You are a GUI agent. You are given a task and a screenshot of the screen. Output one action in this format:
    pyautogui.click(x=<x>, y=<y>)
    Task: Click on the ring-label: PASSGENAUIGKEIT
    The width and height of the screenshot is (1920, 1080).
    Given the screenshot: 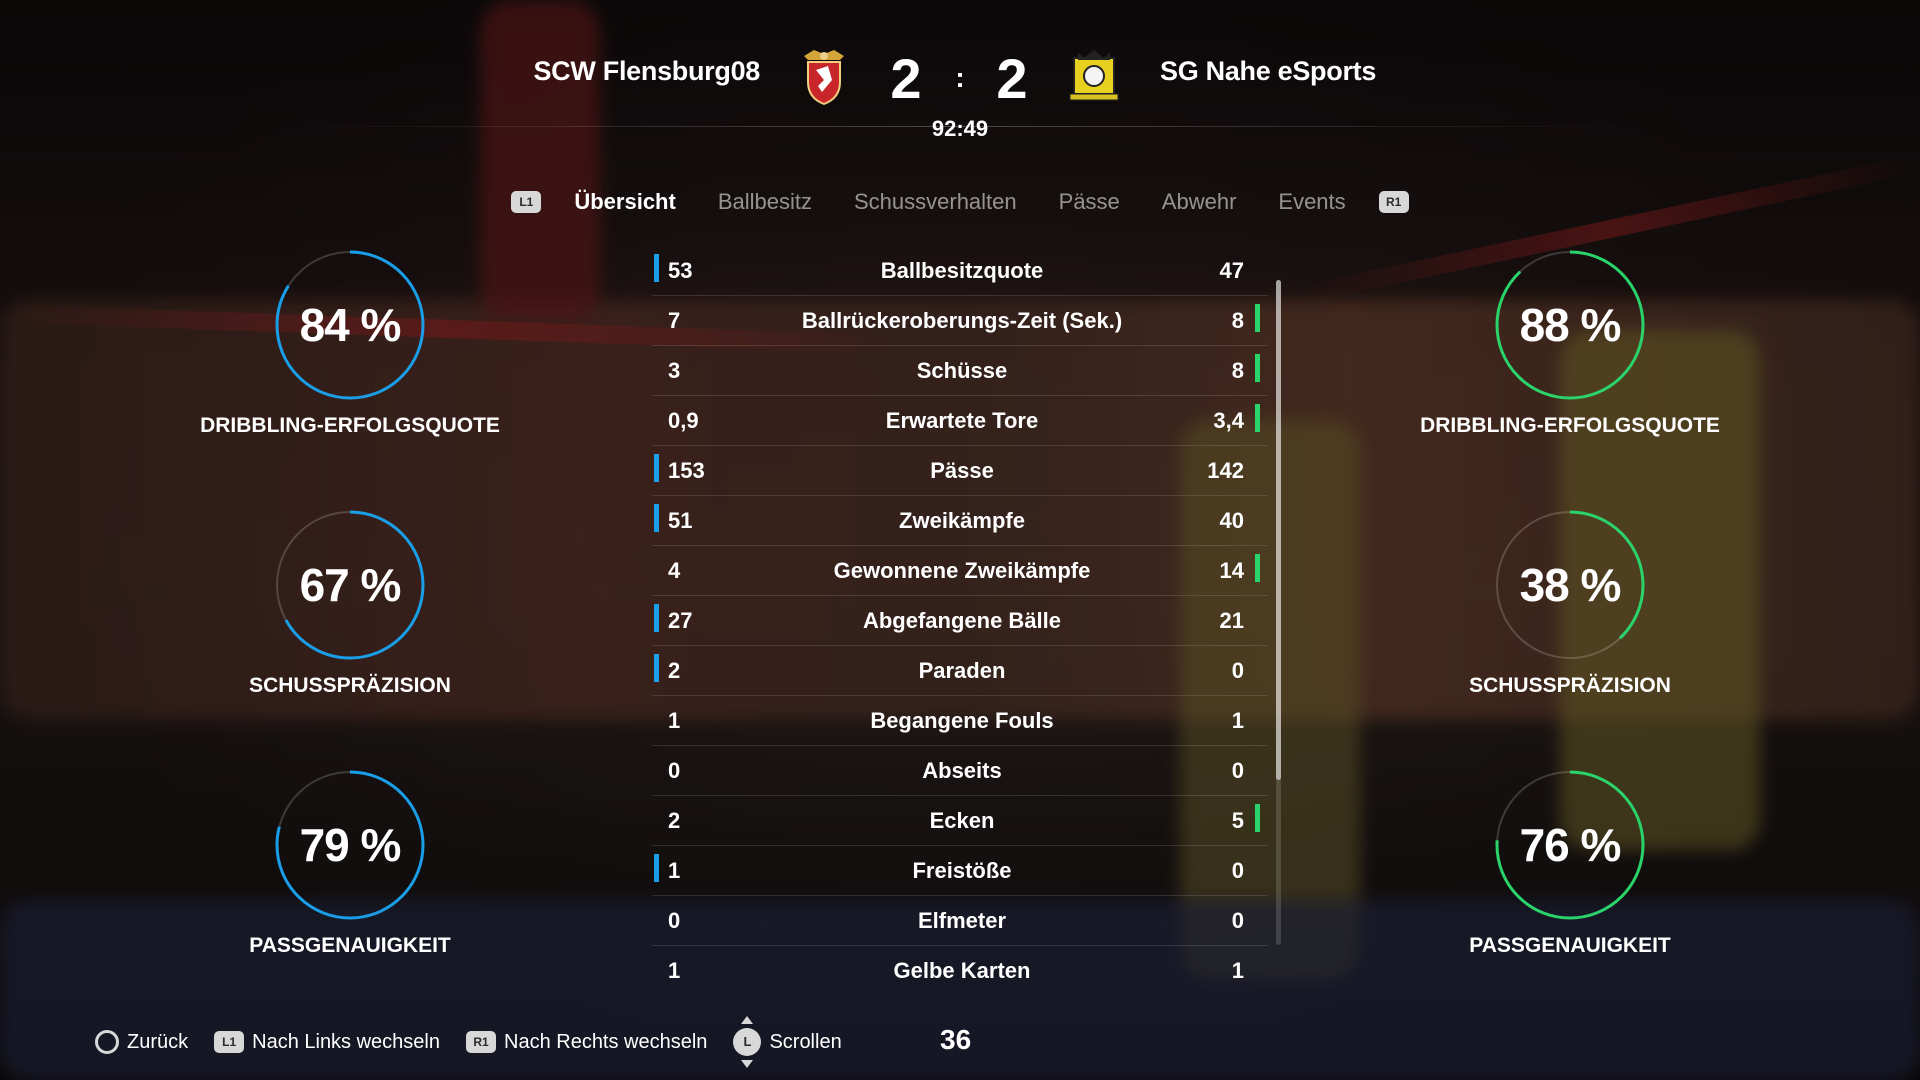 What is the action you would take?
    pyautogui.click(x=350, y=945)
    